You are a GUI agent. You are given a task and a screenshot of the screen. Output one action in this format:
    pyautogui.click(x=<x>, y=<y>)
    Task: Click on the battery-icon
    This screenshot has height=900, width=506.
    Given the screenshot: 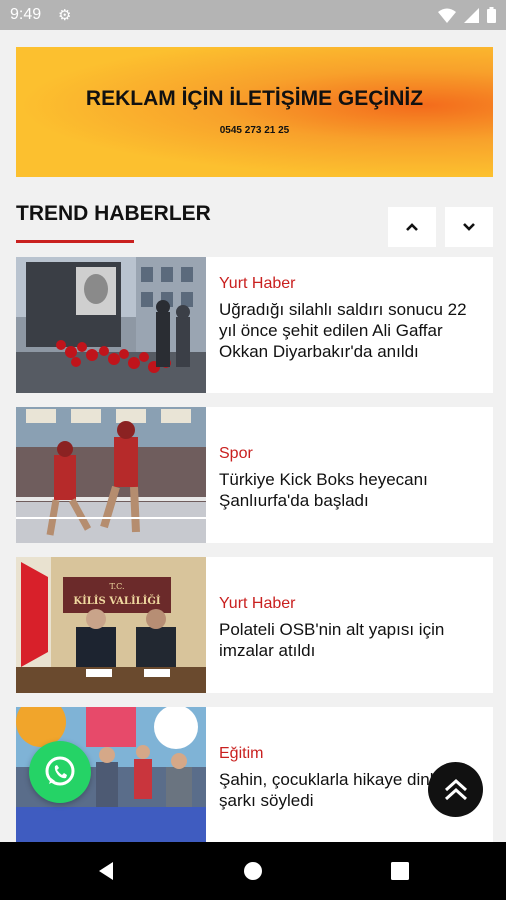 What is the action you would take?
    pyautogui.click(x=491, y=15)
    